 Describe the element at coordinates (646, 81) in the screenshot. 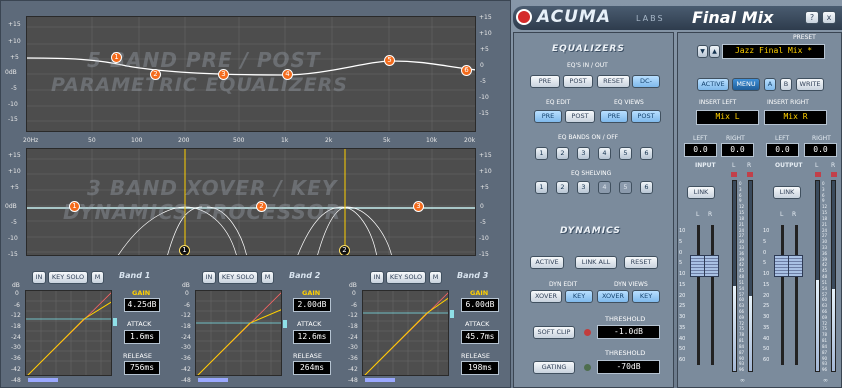

I see `eq-dc-button: DC-` at that location.